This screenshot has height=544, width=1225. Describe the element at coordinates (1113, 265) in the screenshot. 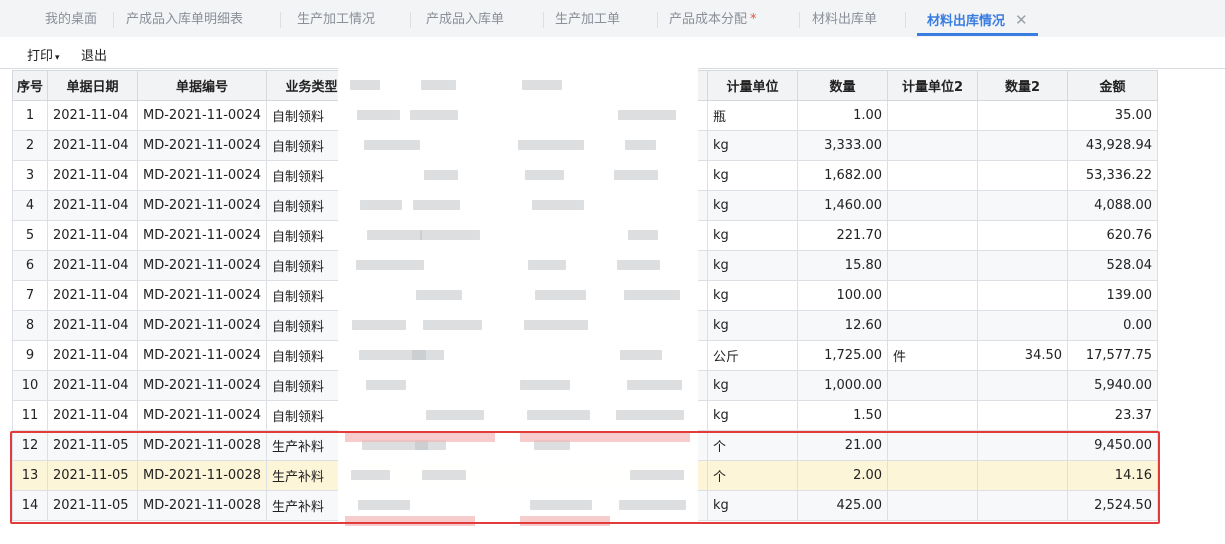

I see `cell-amount: 528.04` at that location.